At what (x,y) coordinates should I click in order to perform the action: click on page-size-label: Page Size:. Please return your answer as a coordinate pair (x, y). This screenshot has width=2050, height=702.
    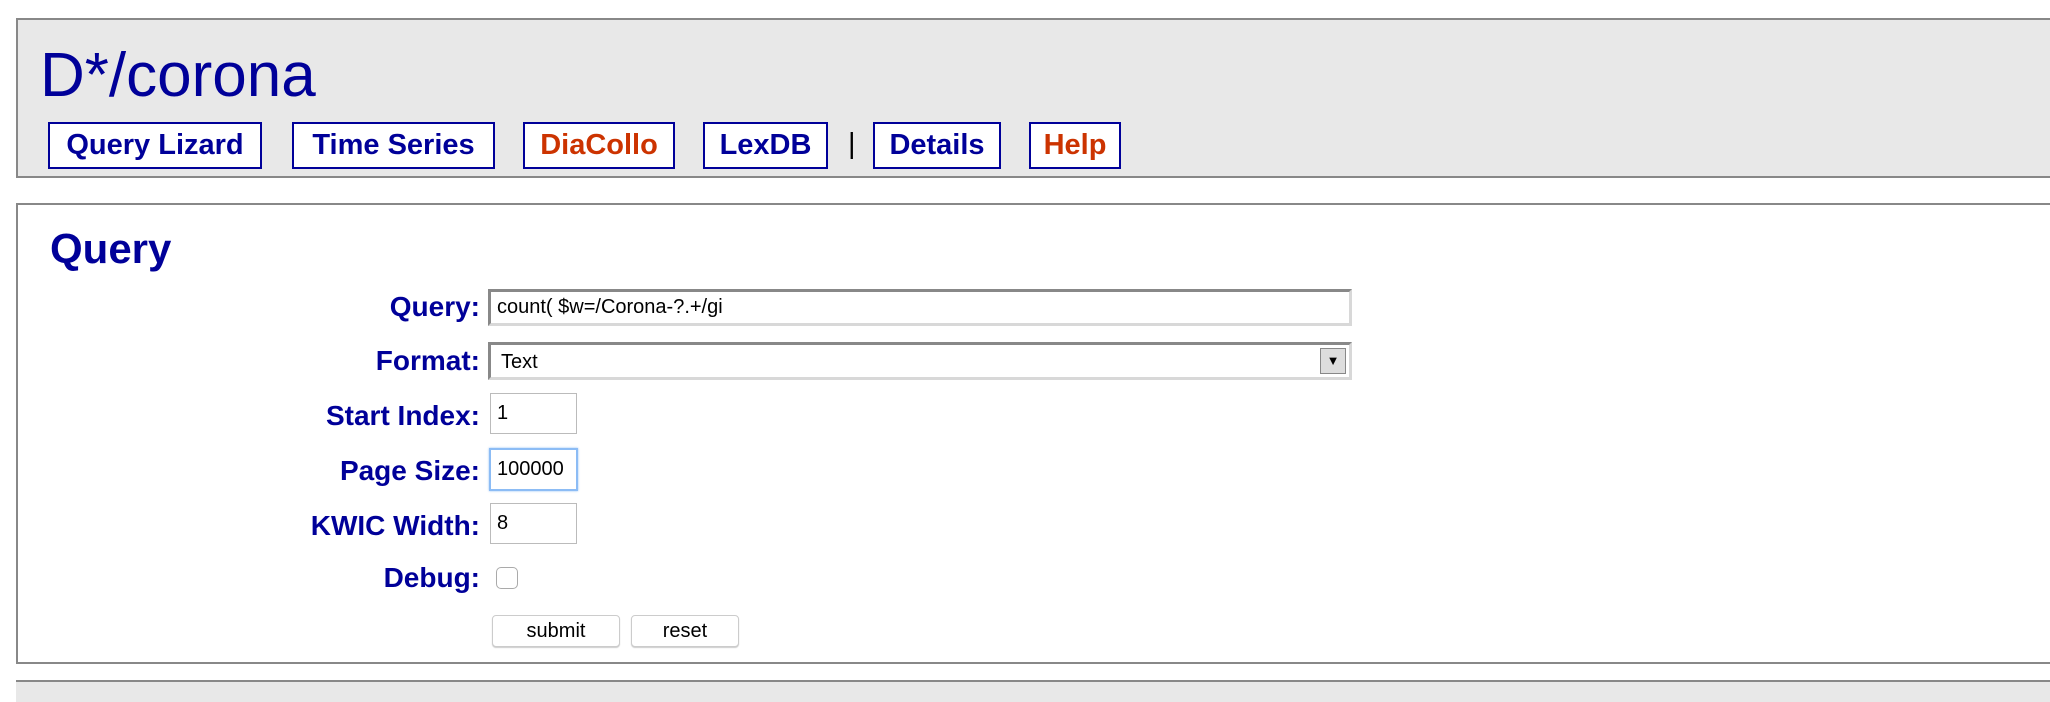
    Looking at the image, I should click on (409, 470).